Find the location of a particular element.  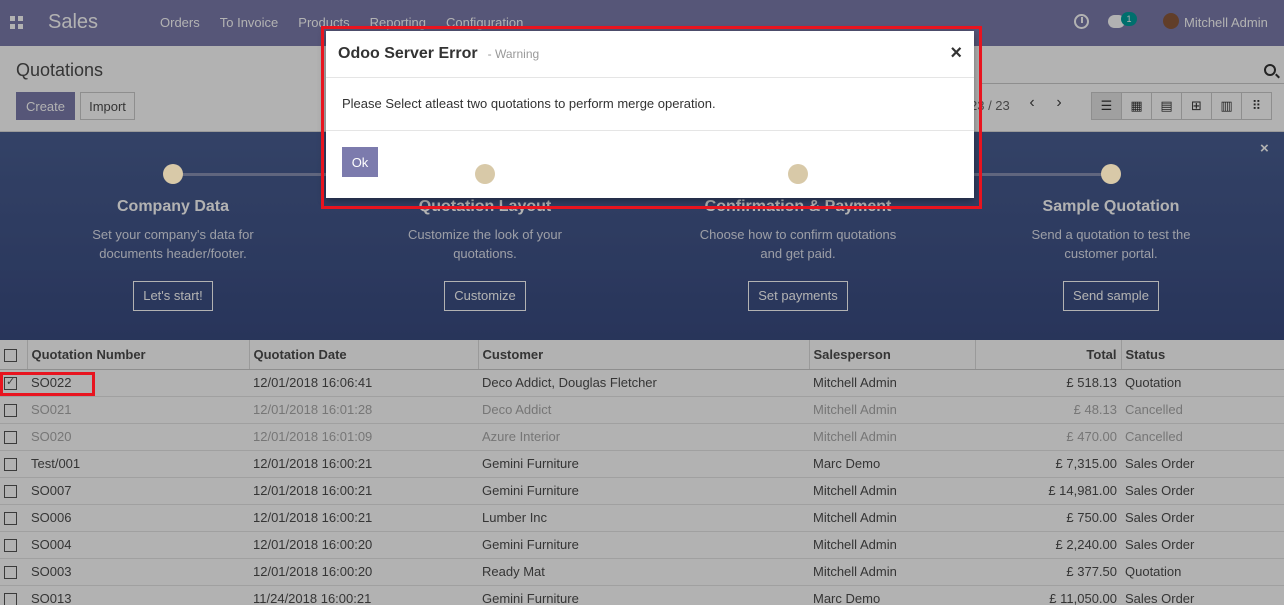

highlight-selected-row-box is located at coordinates (47, 384).